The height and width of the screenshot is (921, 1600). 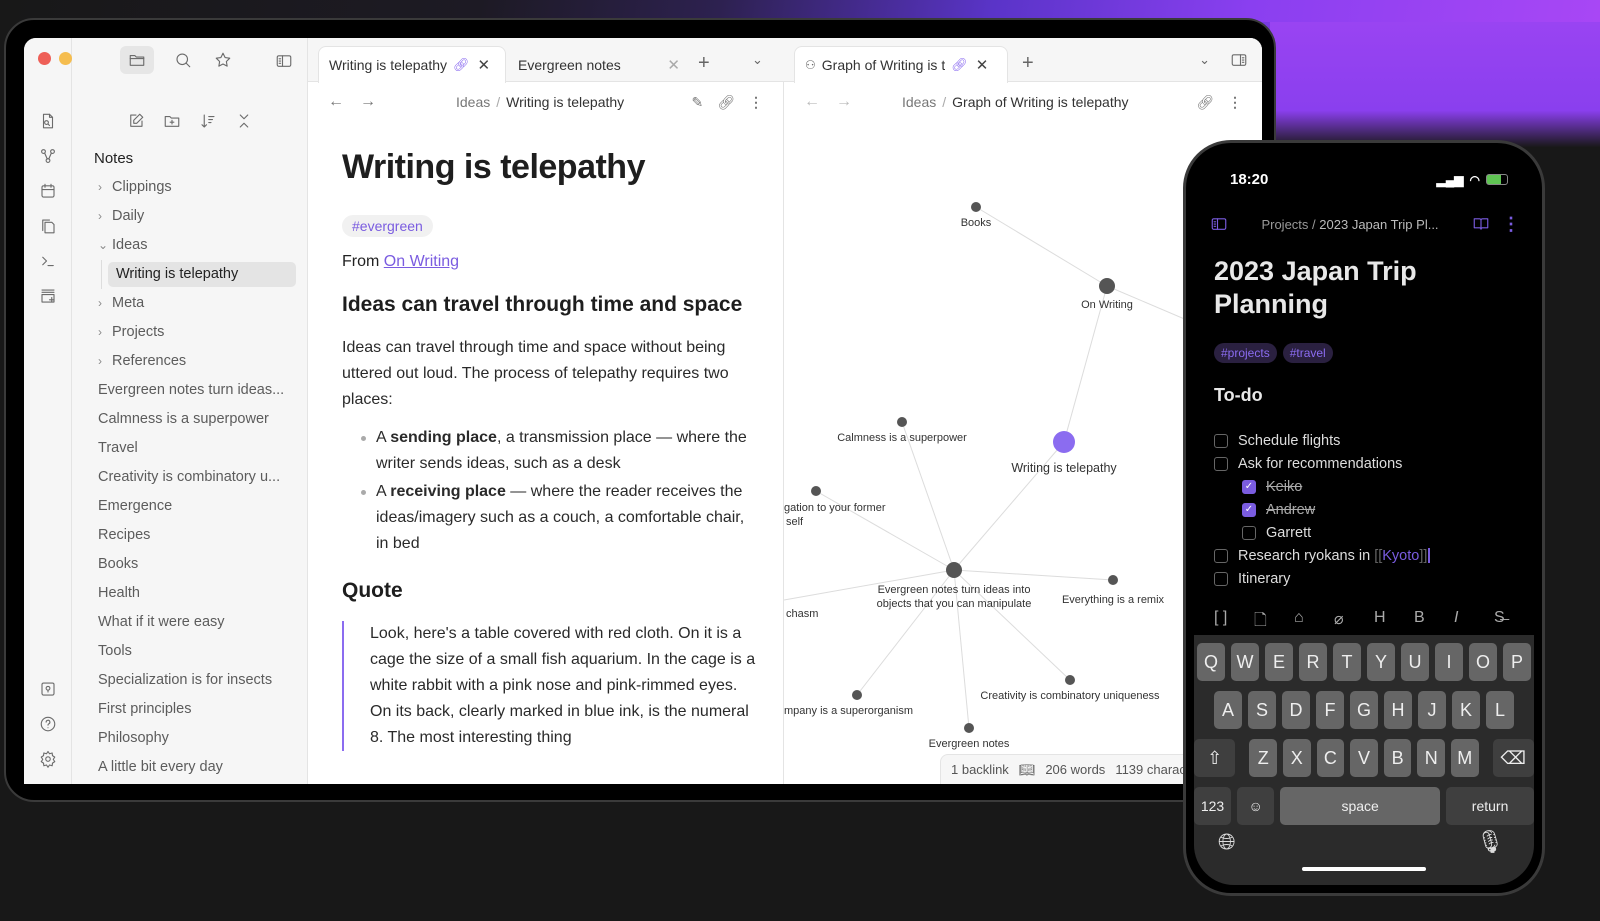 I want to click on folder-item: › Projects, so click(x=189, y=332).